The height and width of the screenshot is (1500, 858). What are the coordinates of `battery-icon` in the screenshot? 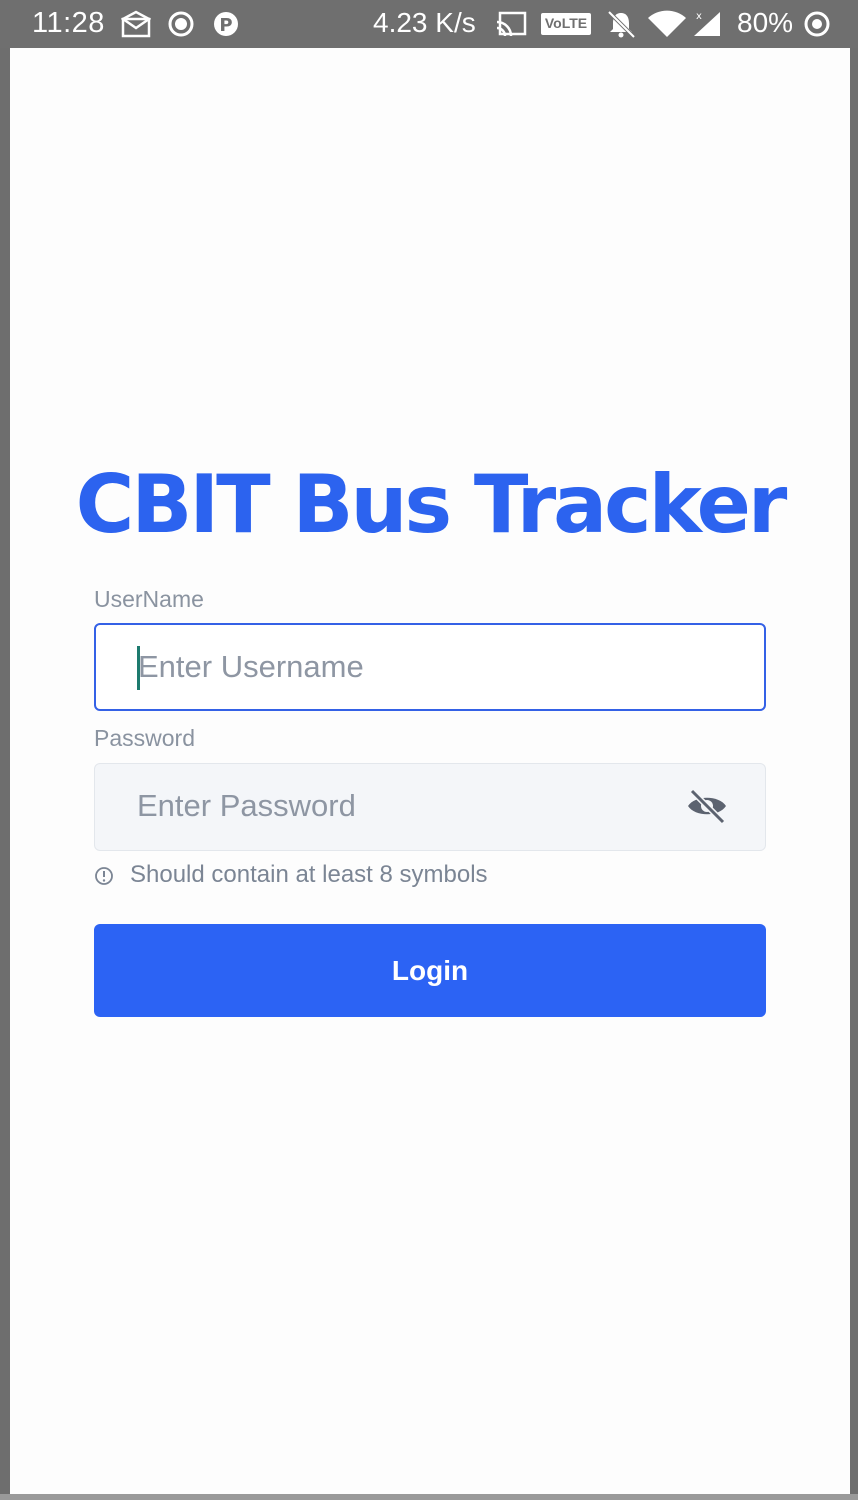 It's located at (817, 24).